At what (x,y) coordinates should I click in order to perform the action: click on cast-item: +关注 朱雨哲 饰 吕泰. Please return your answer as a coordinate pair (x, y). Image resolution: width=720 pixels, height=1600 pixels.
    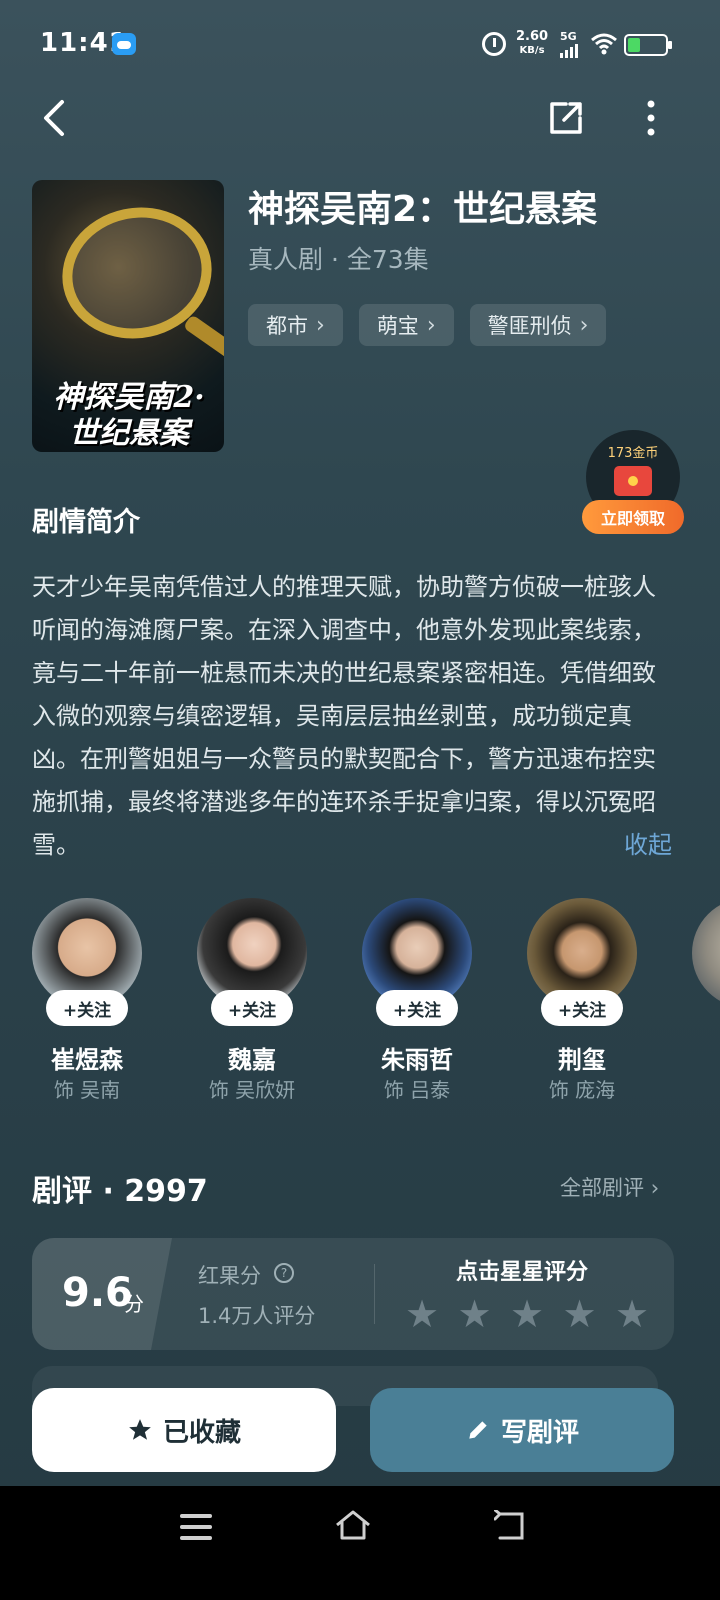
    Looking at the image, I should click on (417, 1000).